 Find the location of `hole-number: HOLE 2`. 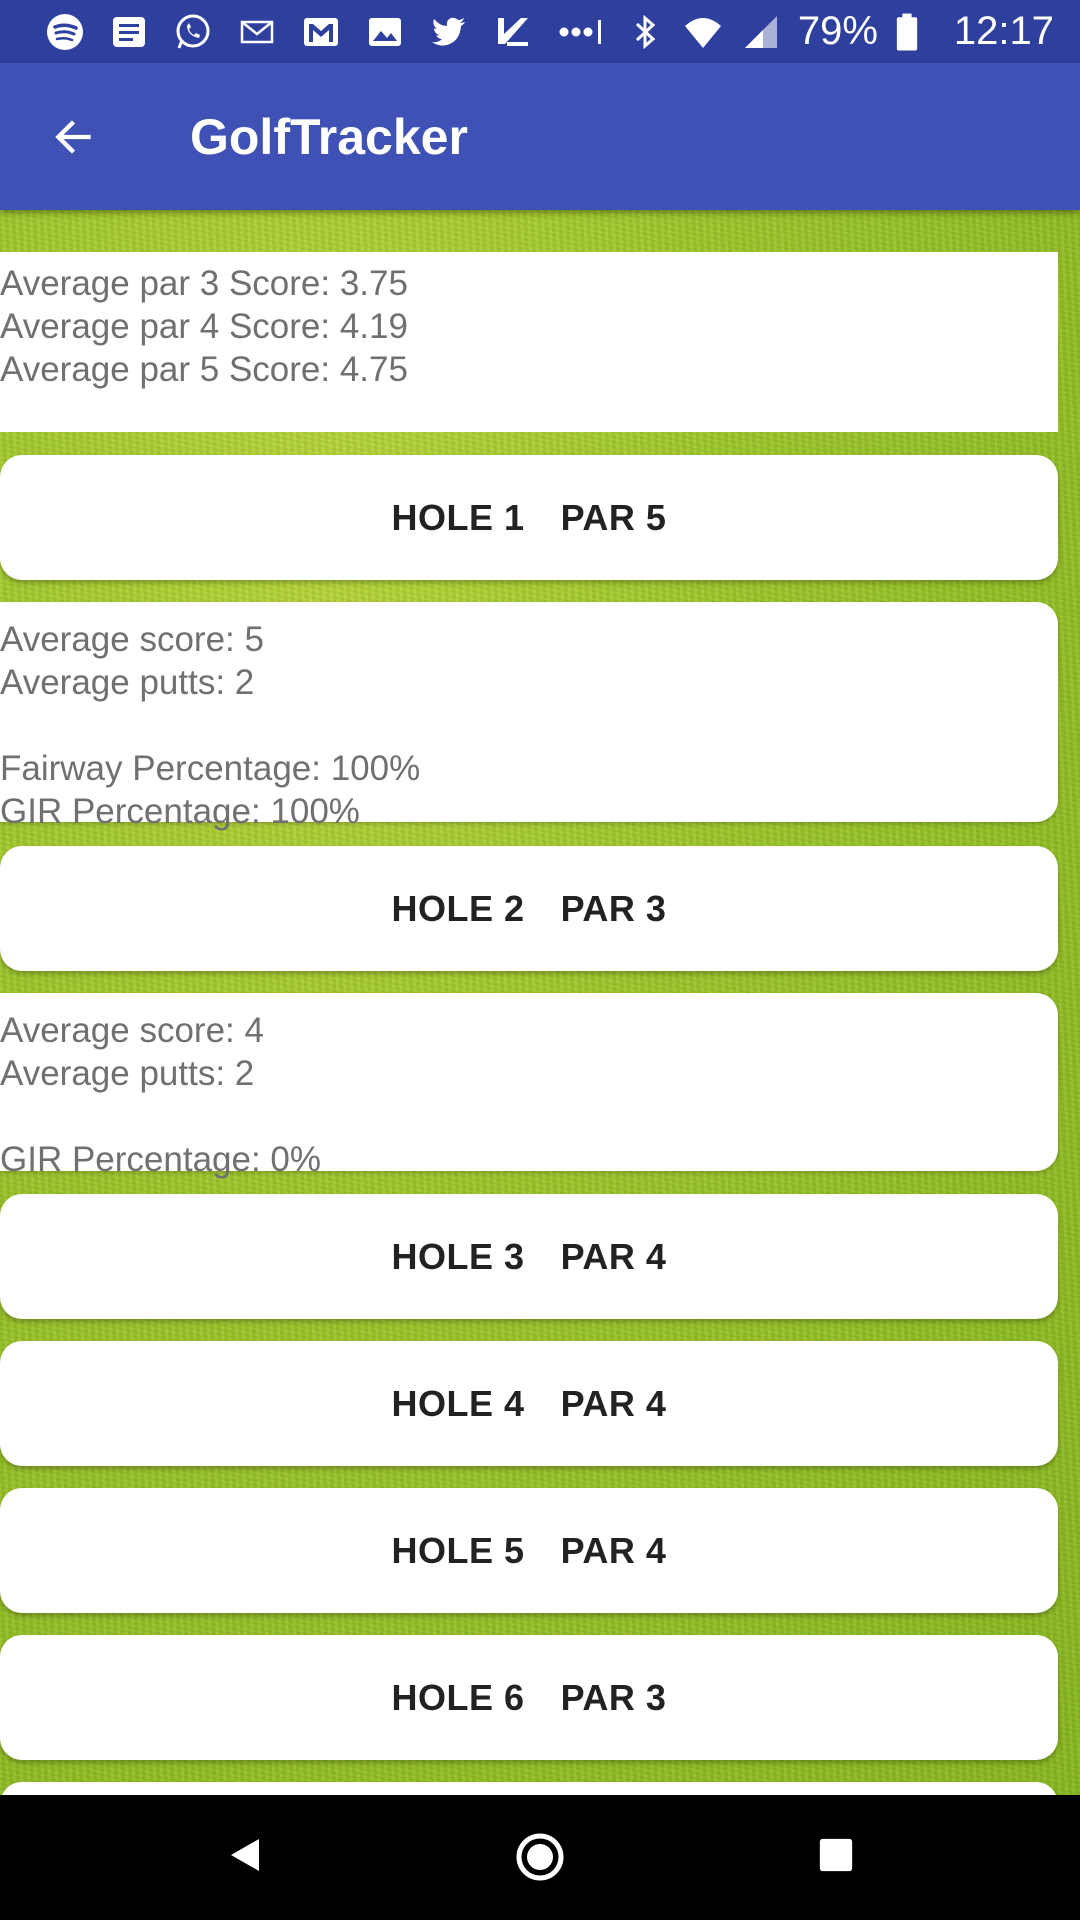

hole-number: HOLE 2 is located at coordinates (458, 908).